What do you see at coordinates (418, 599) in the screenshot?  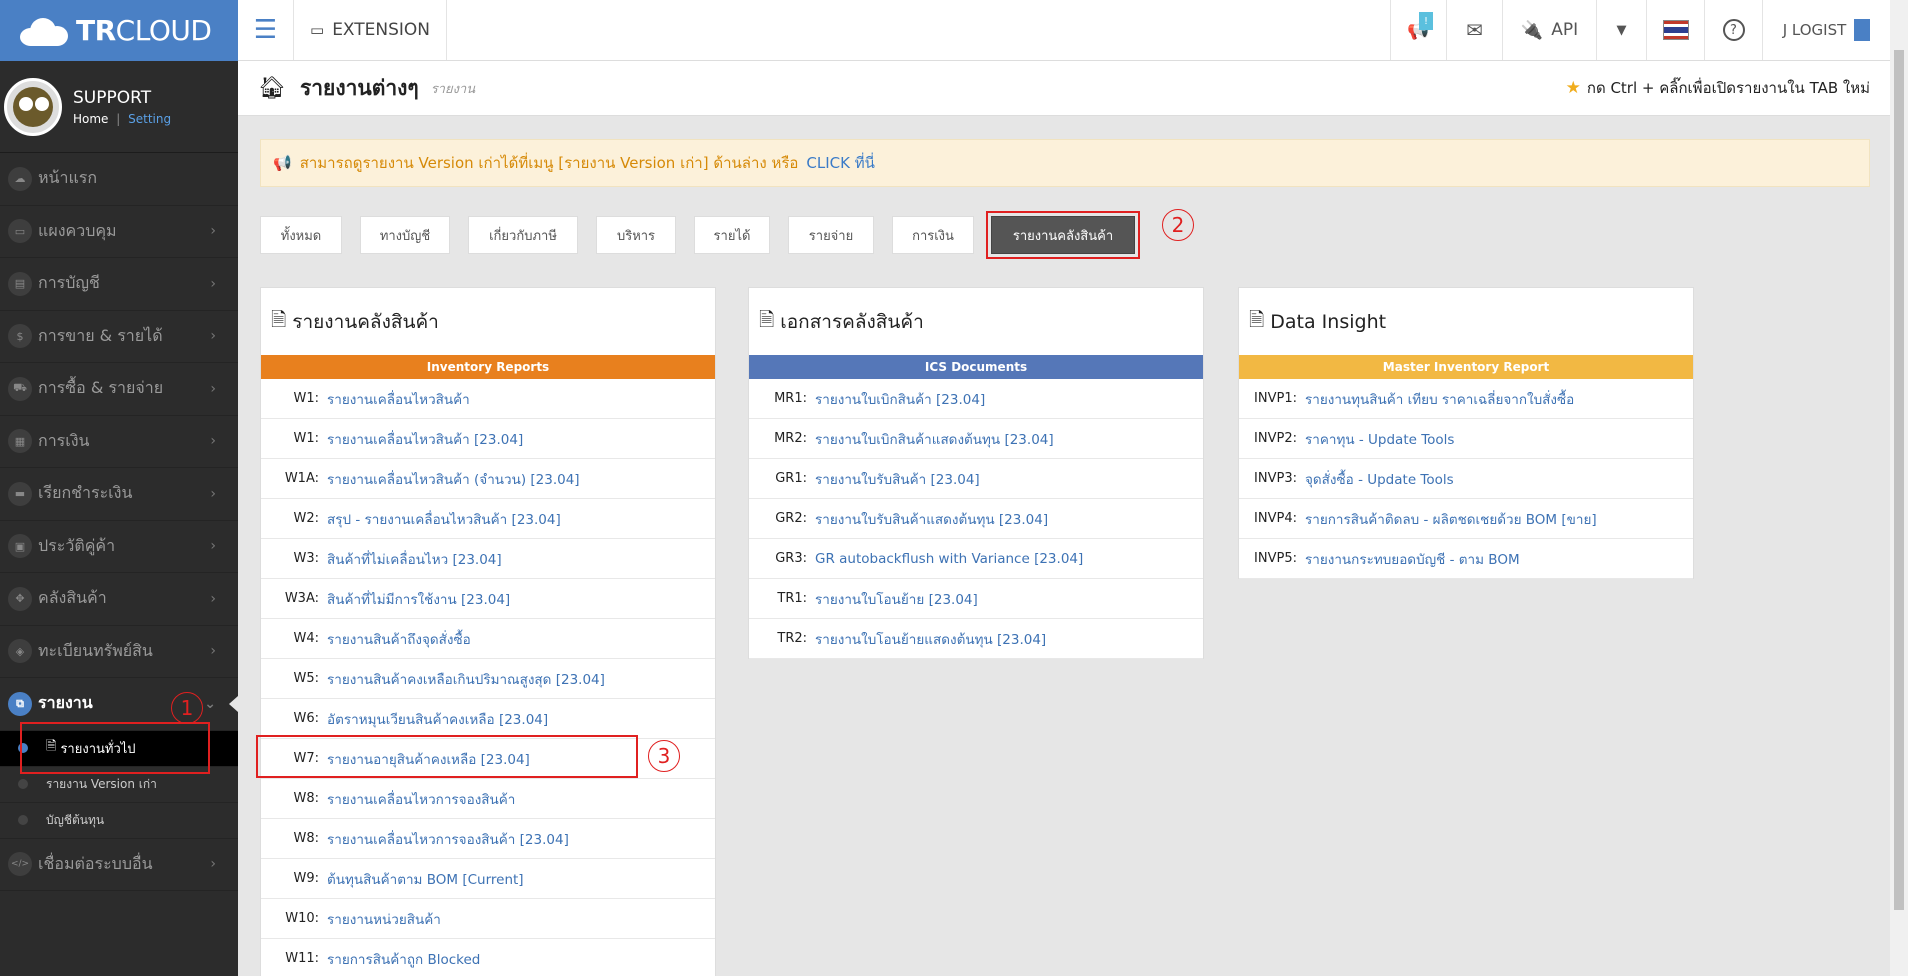 I see `report-link: สินค้าที่ไม่มีการใช้งาน [23.04]` at bounding box center [418, 599].